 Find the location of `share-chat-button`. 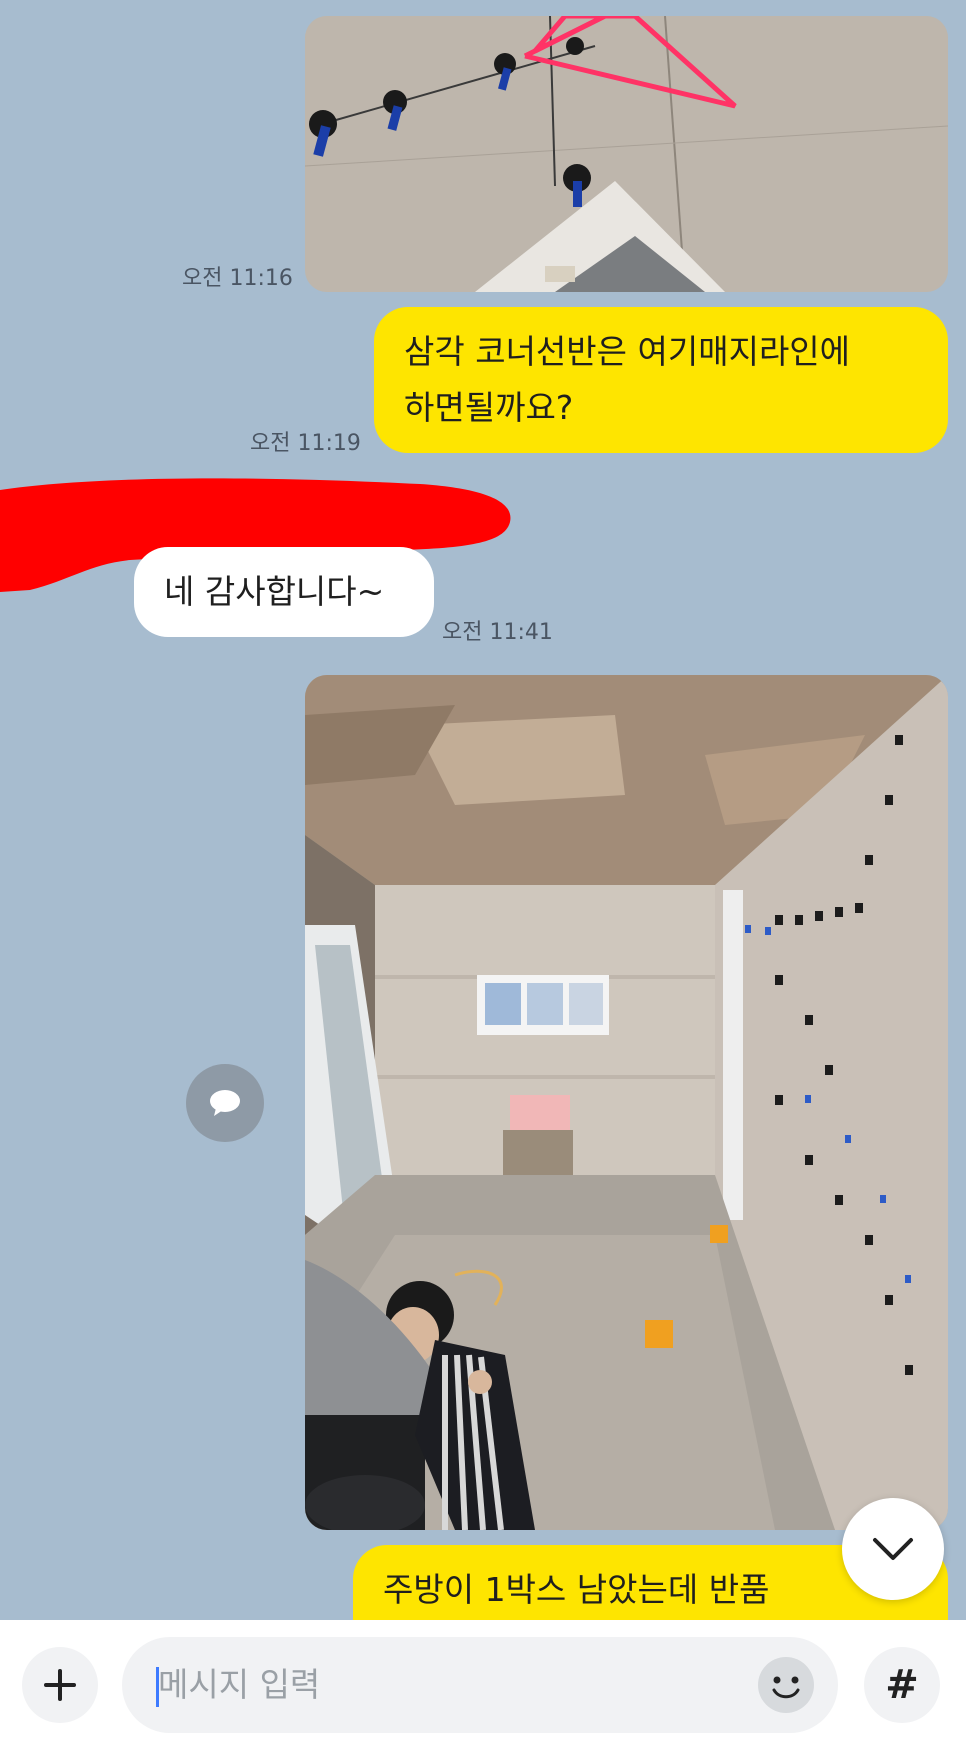

share-chat-button is located at coordinates (225, 1103).